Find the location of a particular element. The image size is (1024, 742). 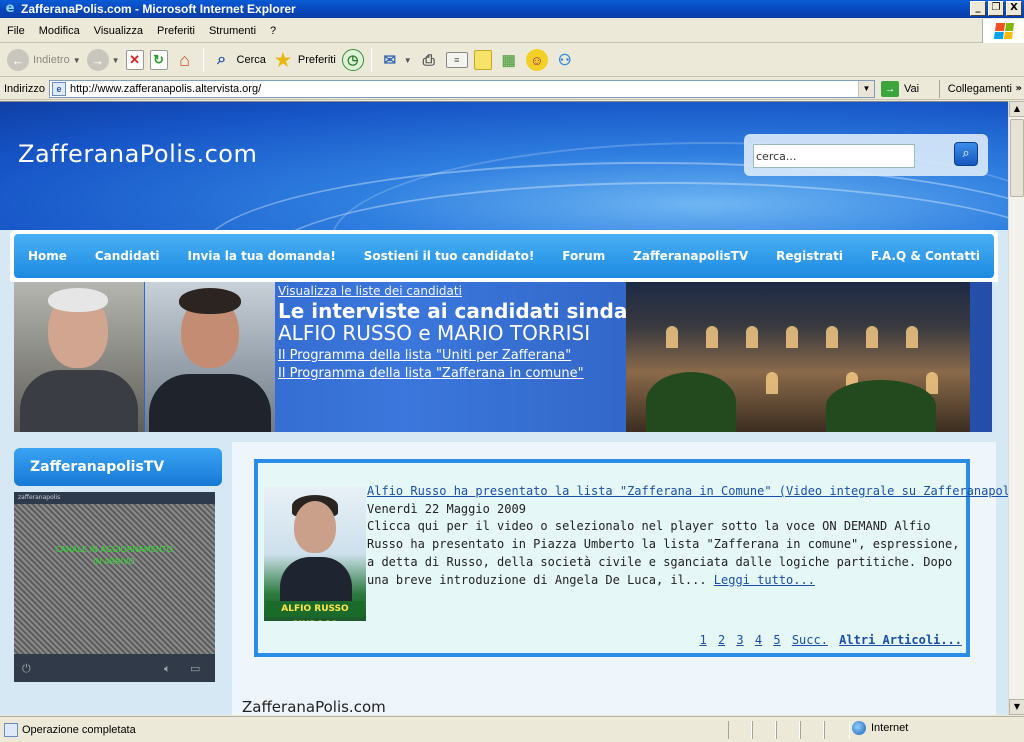

edit-page-icon: ≡ is located at coordinates (456, 60).